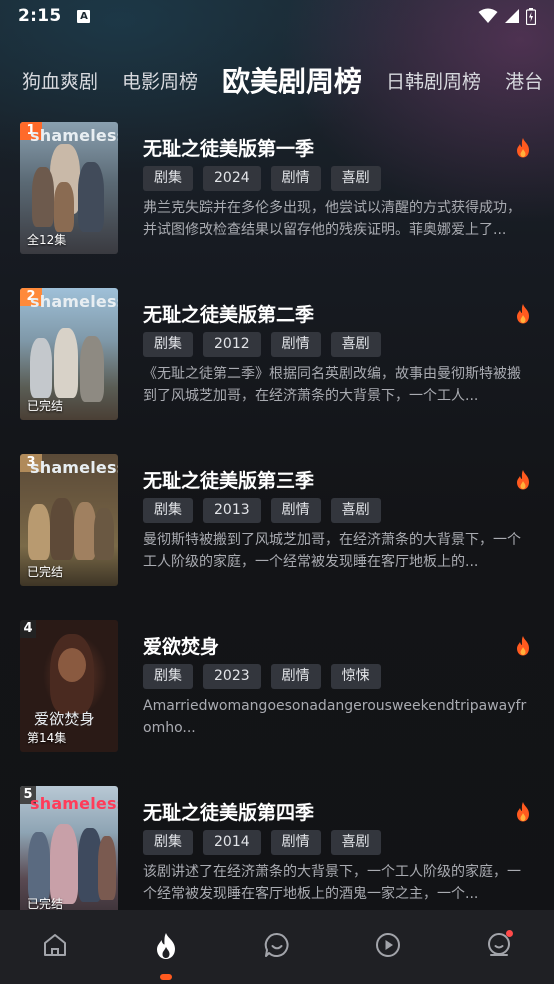 This screenshot has height=984, width=554. I want to click on tag-list: 剧集 2024 剧情 喜剧, so click(262, 178).